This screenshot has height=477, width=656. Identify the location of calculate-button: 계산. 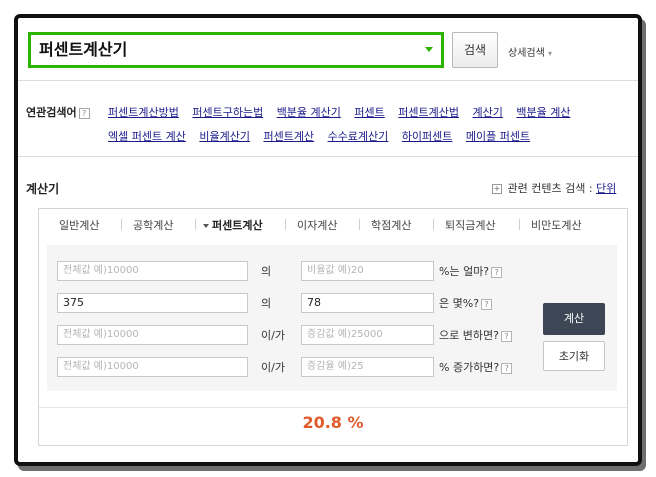
(574, 319).